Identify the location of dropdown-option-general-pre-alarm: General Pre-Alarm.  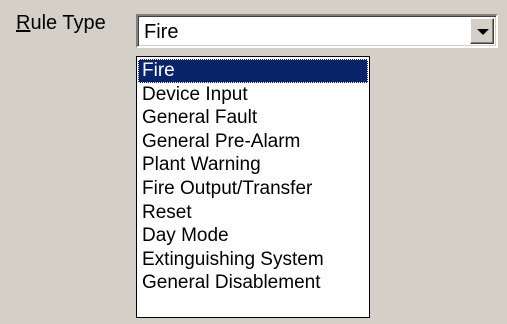
(253, 142).